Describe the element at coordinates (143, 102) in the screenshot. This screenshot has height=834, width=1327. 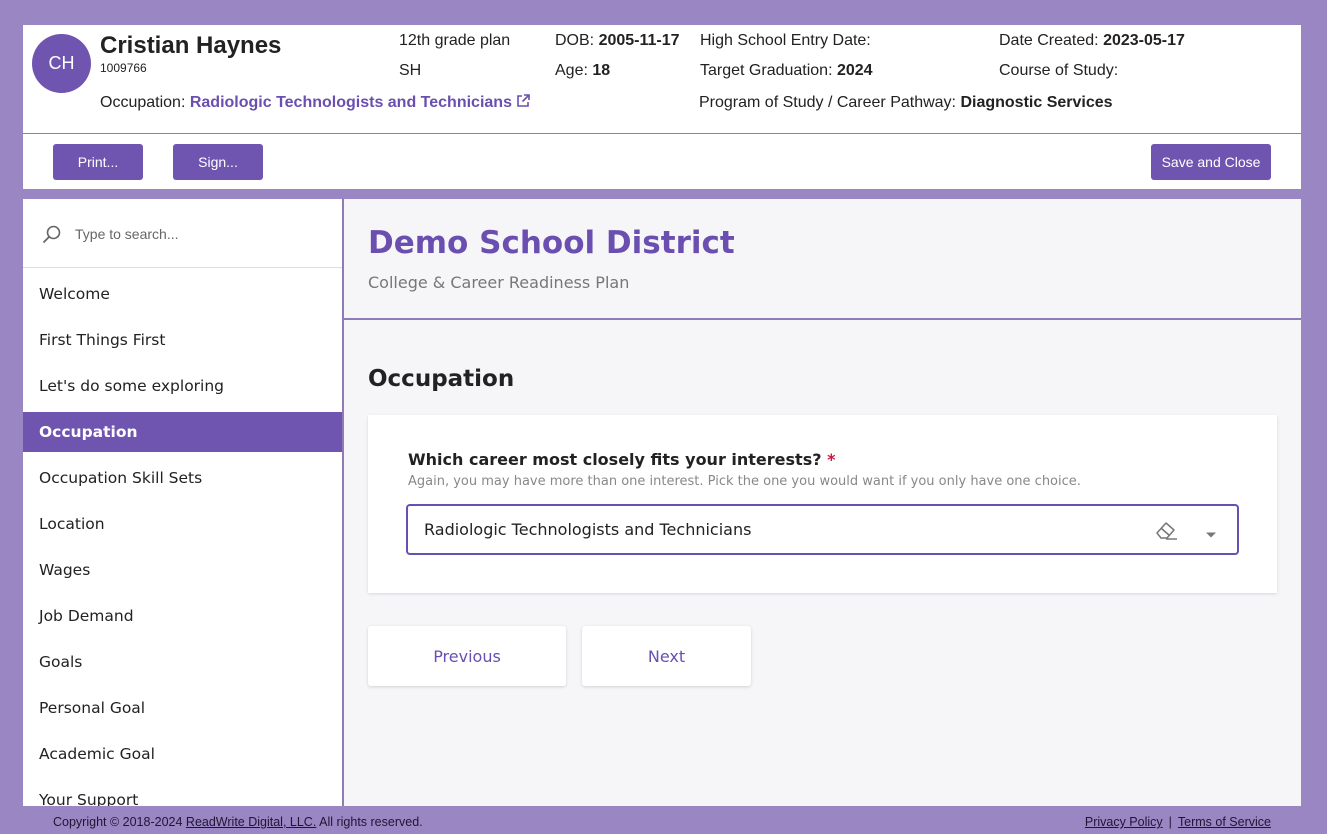
I see `occupation-label: Occupation:` at that location.